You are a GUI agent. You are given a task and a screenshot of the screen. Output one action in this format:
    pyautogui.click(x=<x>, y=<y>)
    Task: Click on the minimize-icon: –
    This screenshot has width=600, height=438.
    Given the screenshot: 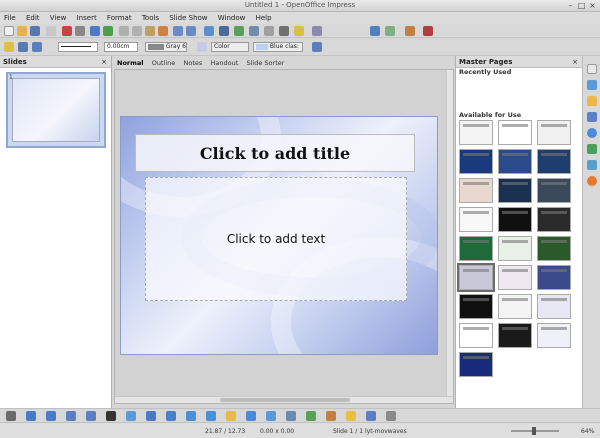 What is the action you would take?
    pyautogui.click(x=570, y=5)
    